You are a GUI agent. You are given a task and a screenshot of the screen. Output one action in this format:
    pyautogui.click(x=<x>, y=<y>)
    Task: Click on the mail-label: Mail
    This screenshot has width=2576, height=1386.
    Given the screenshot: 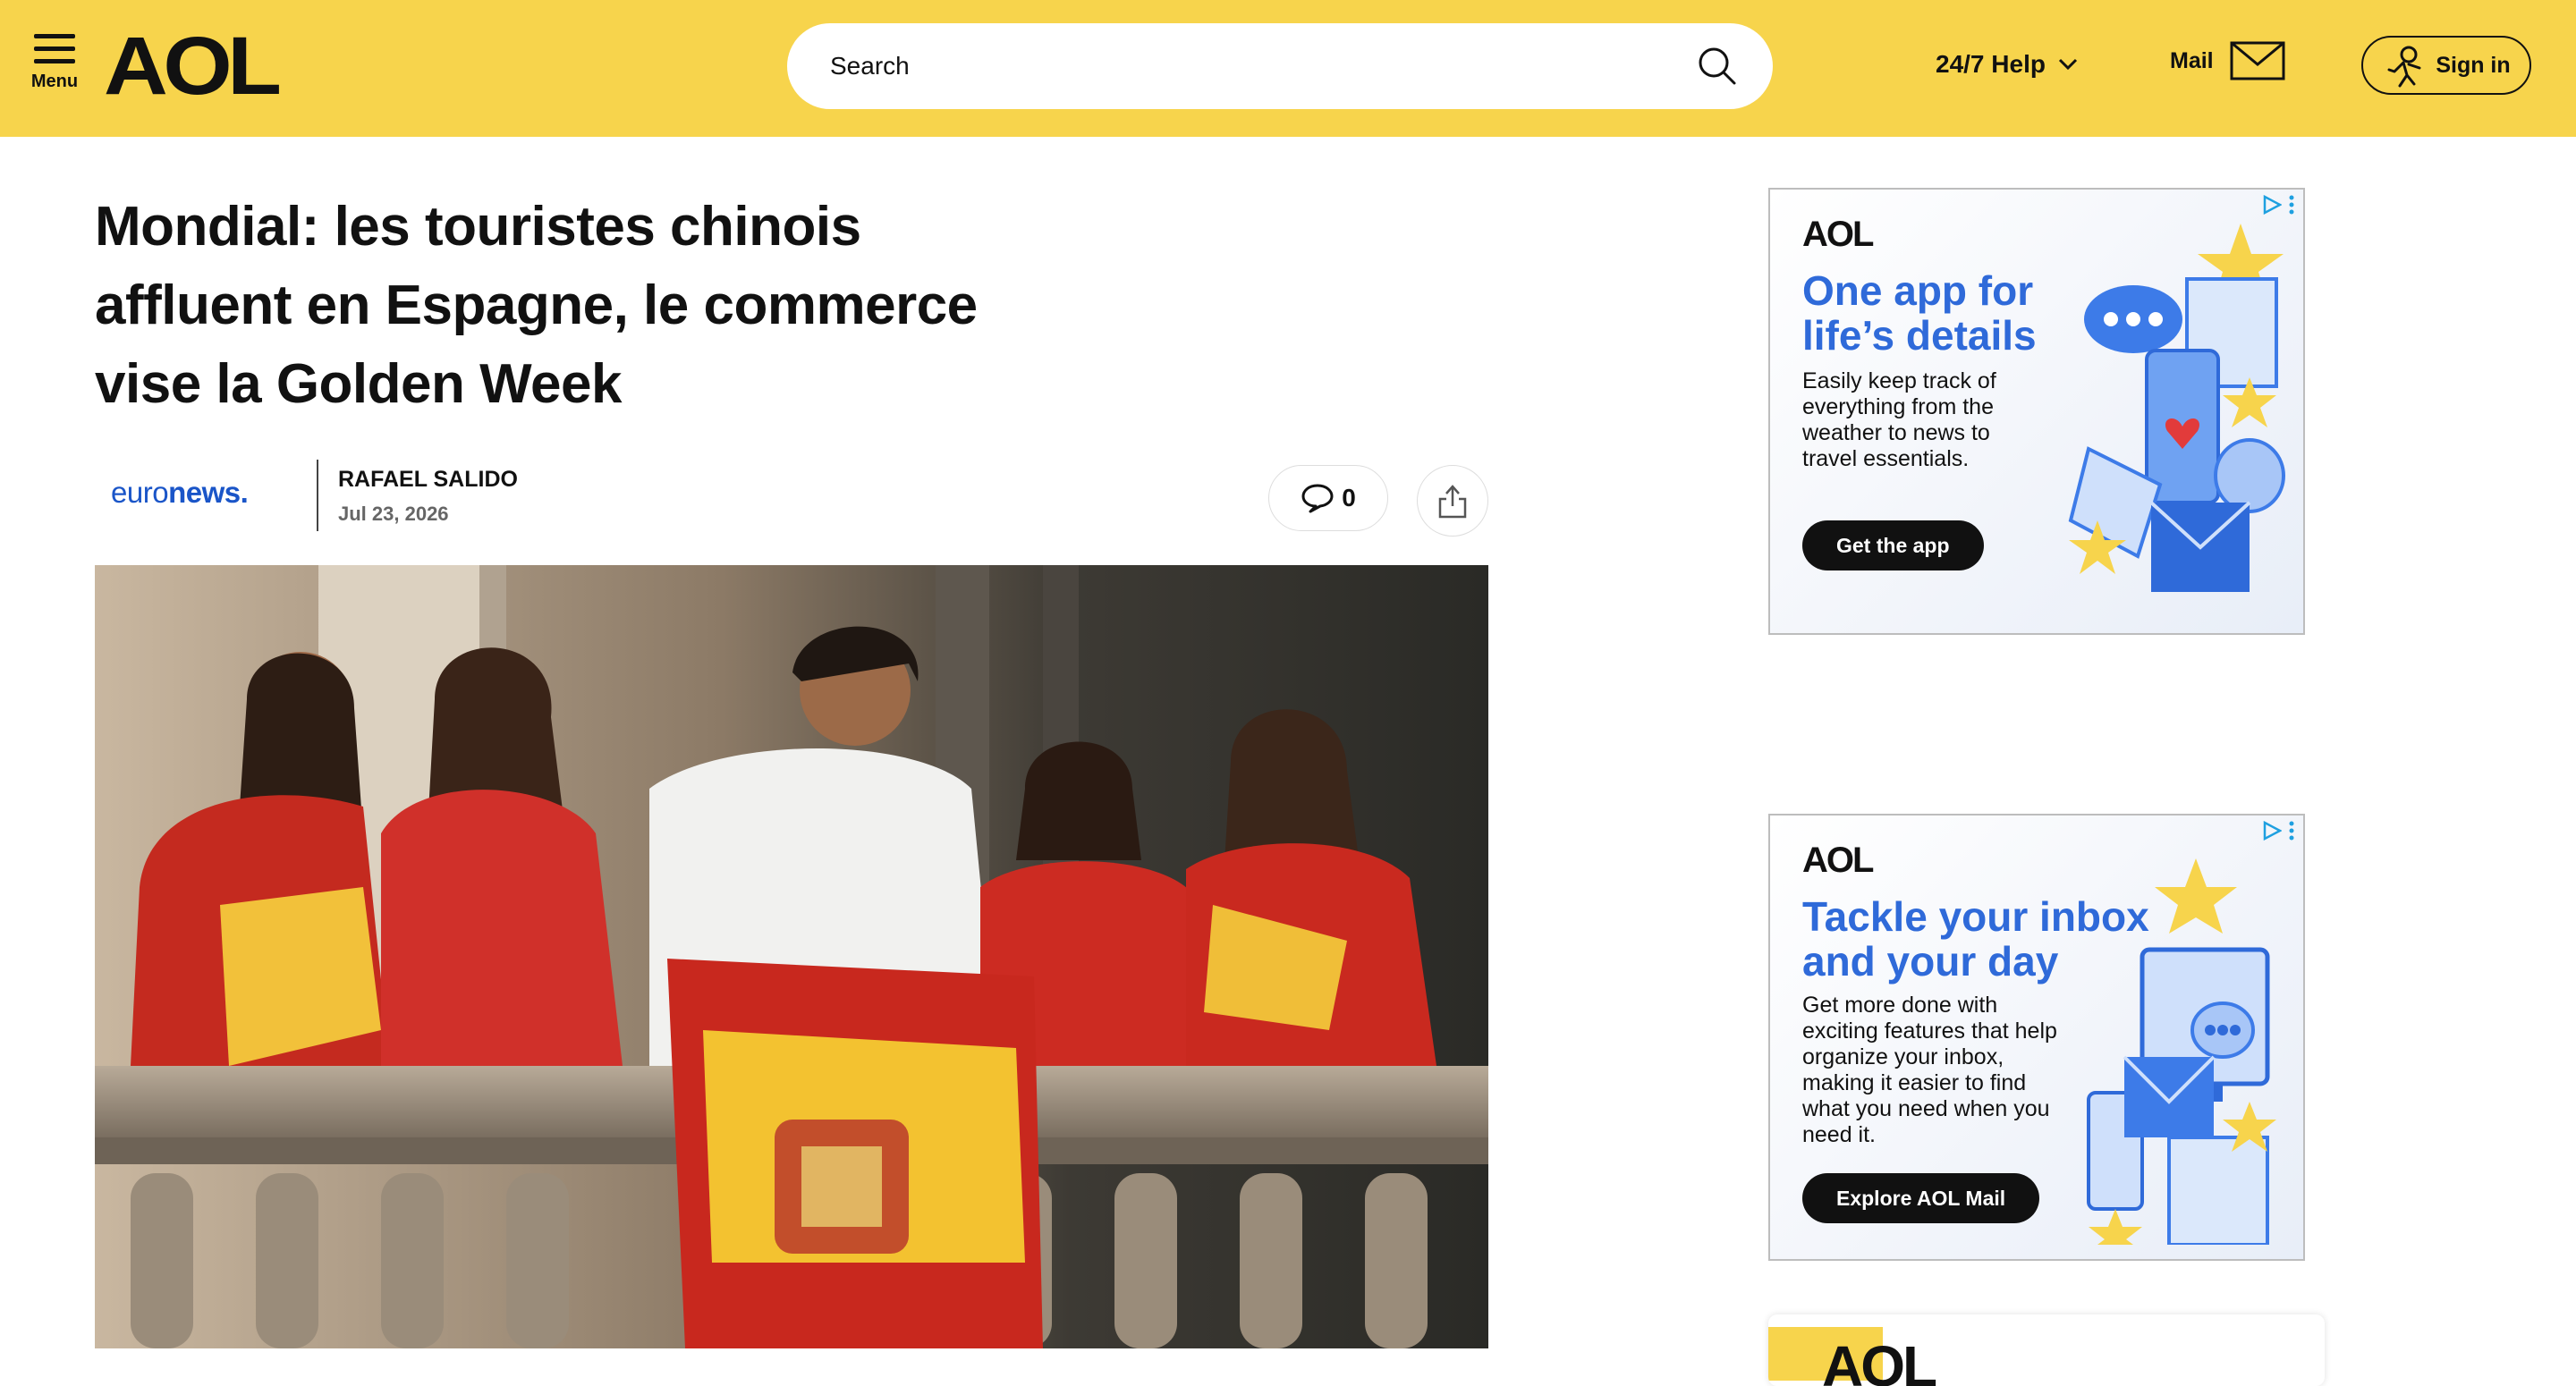 What is the action you would take?
    pyautogui.click(x=2192, y=60)
    